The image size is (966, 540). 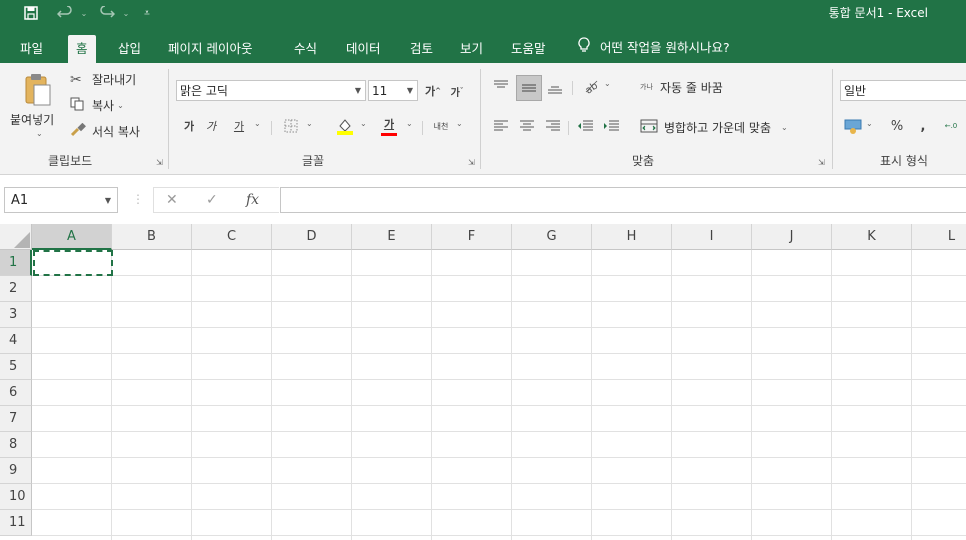 What do you see at coordinates (212, 200) in the screenshot?
I see `enter-icon: ✓` at bounding box center [212, 200].